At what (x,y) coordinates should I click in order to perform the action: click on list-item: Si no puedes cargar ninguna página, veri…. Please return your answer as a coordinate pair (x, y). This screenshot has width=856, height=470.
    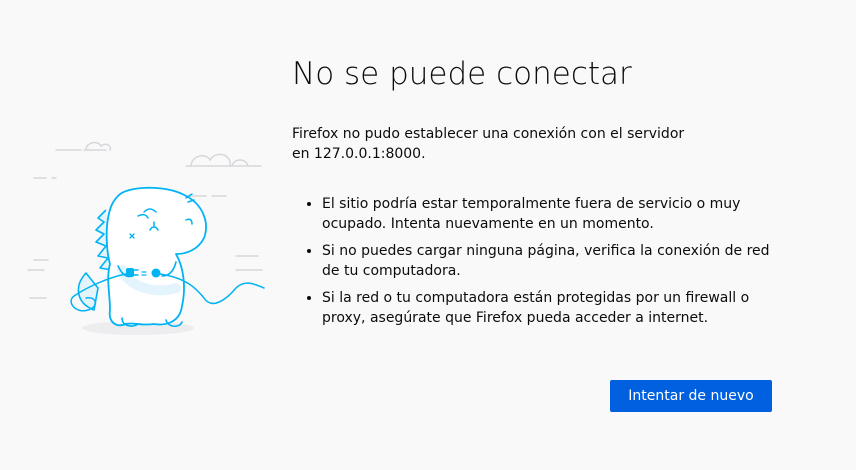
    Looking at the image, I should click on (550, 261).